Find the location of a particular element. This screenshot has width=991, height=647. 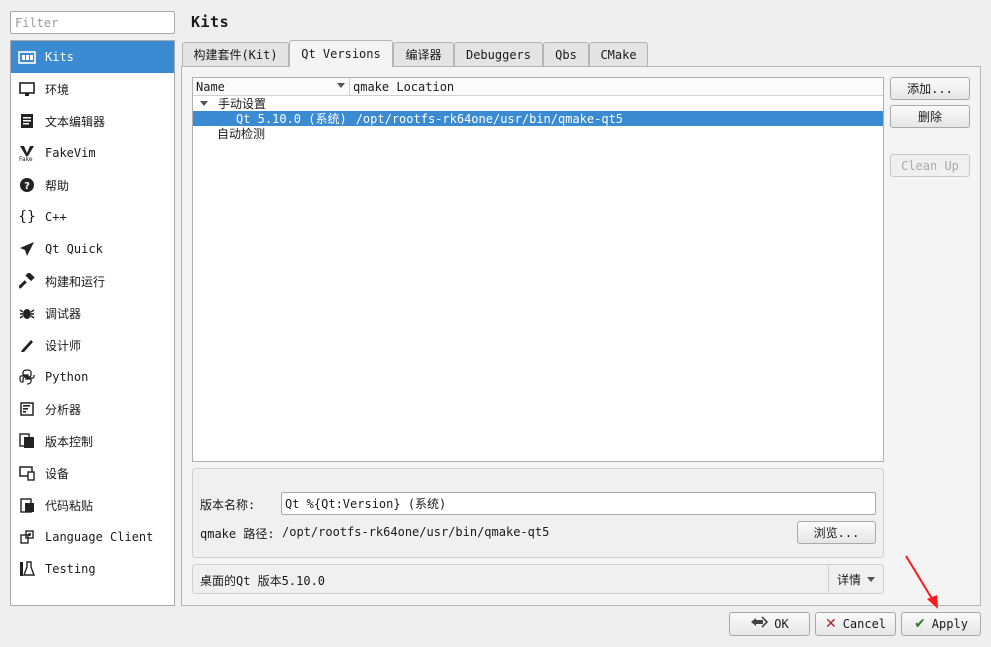

tab-label: Qt Versions is located at coordinates (341, 54).